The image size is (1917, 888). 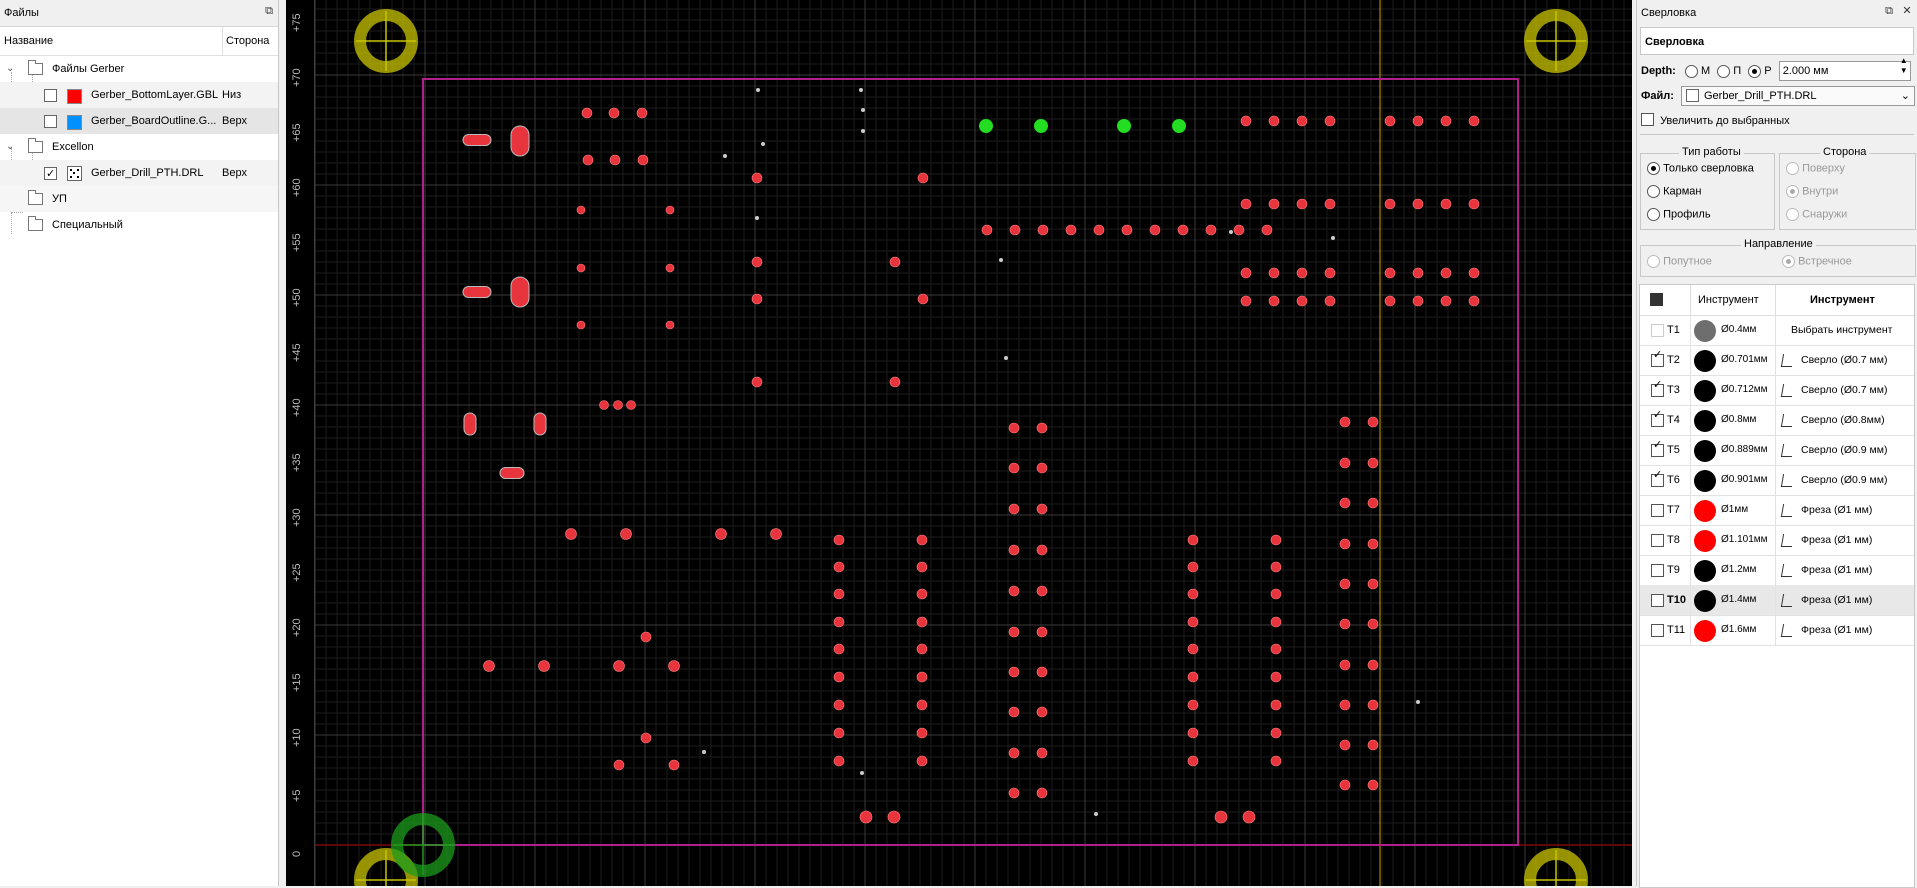 What do you see at coordinates (1843, 420) in the screenshot?
I see `tool-select: Сверло (Ø0.8мм)` at bounding box center [1843, 420].